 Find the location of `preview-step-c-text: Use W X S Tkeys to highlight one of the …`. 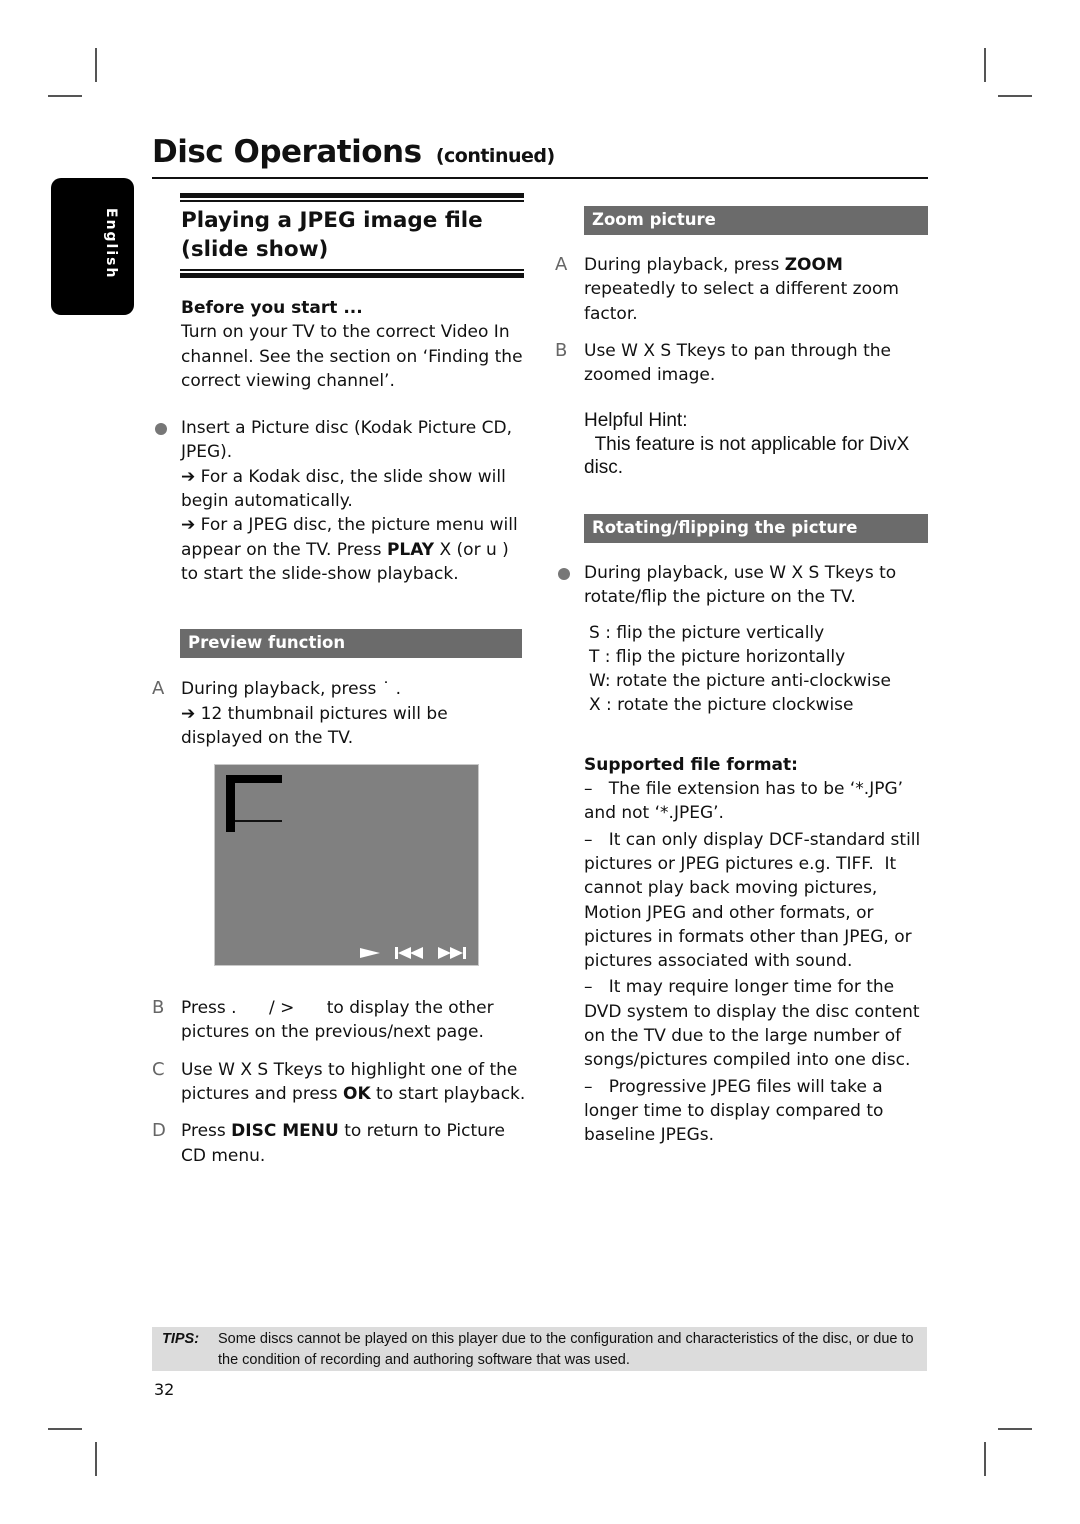

preview-step-c-text: Use W X S Tkeys to highlight one of the … is located at coordinates (354, 1082).